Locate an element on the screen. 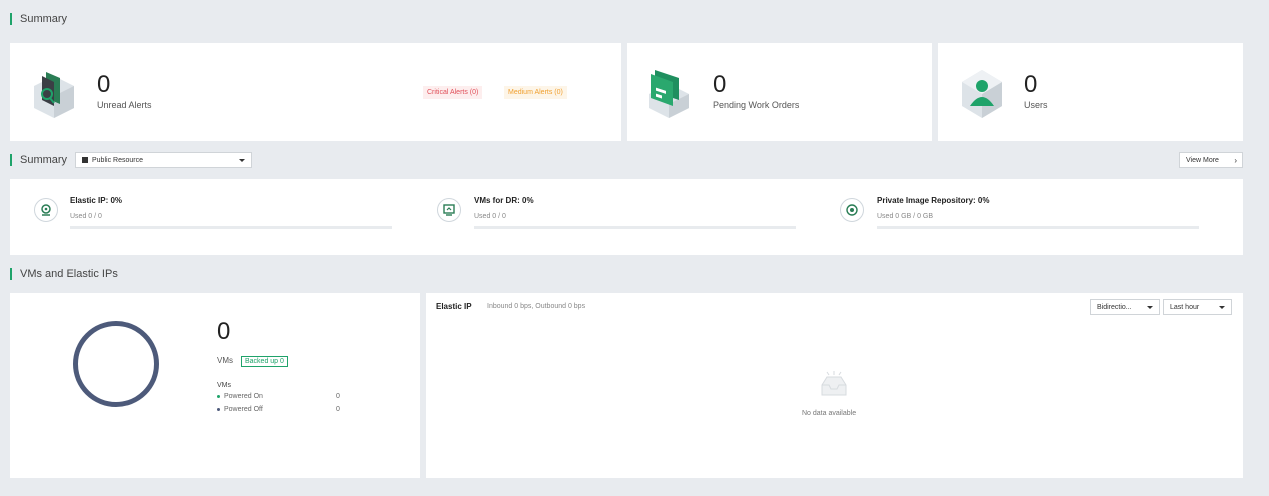 The image size is (1269, 496). vm-dr-progress is located at coordinates (635, 227).